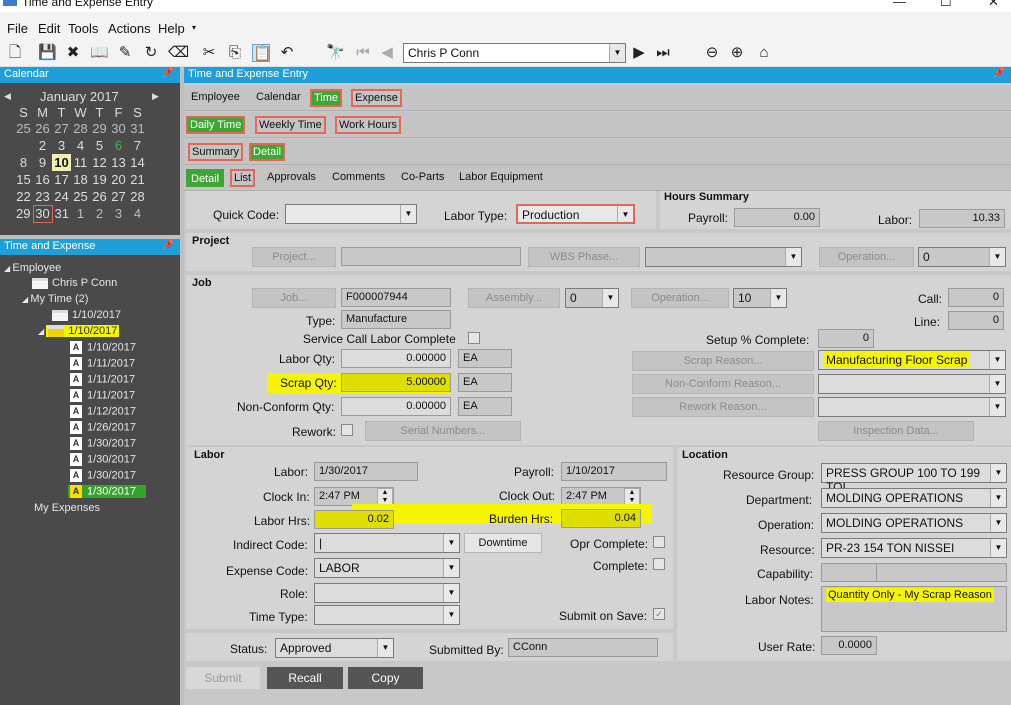  What do you see at coordinates (334, 648) in the screenshot?
I see `status-select: Approved ▼` at bounding box center [334, 648].